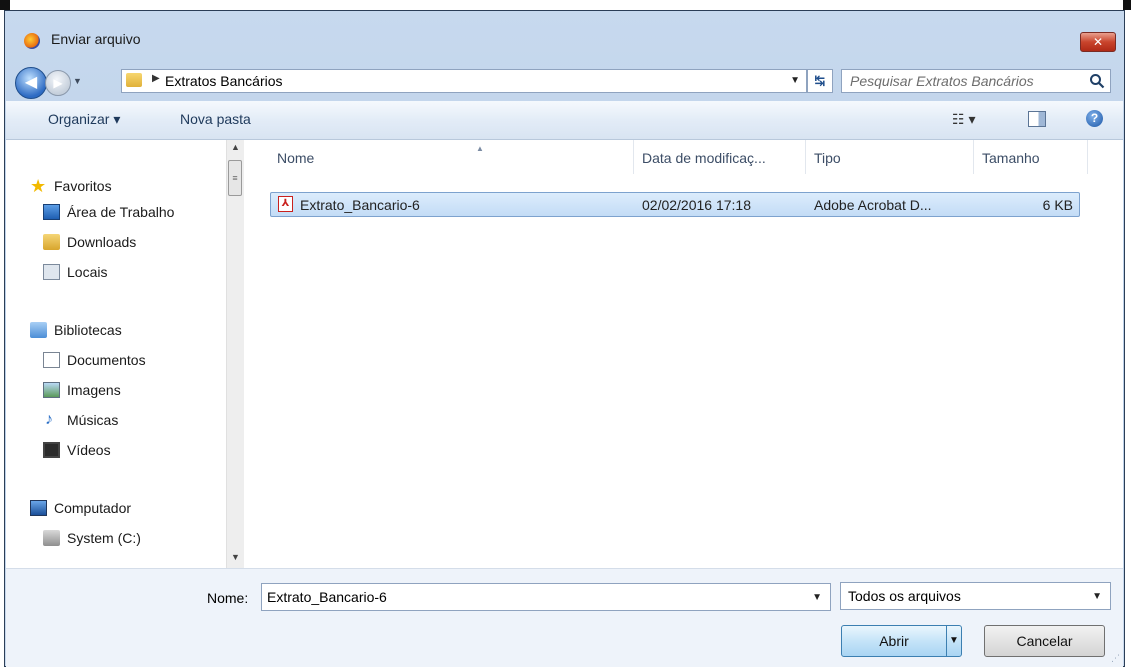 This screenshot has width=1131, height=671. I want to click on refresh-button: ↹, so click(820, 81).